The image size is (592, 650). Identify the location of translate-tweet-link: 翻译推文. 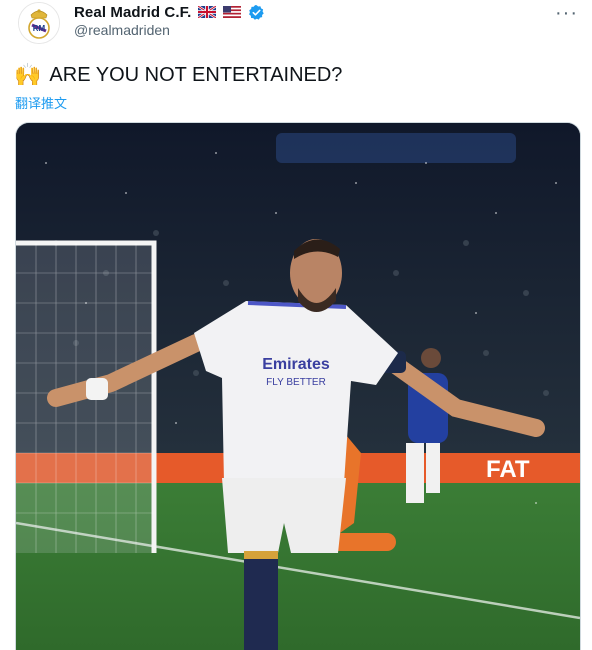
(41, 102).